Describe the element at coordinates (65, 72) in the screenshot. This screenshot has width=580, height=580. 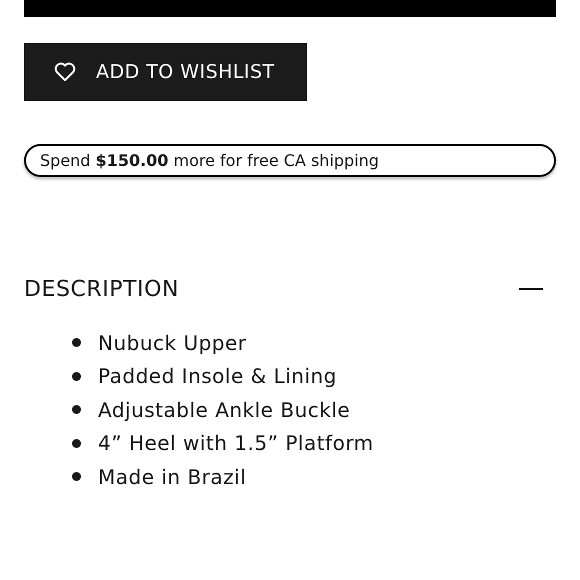
I see `heart-icon` at that location.